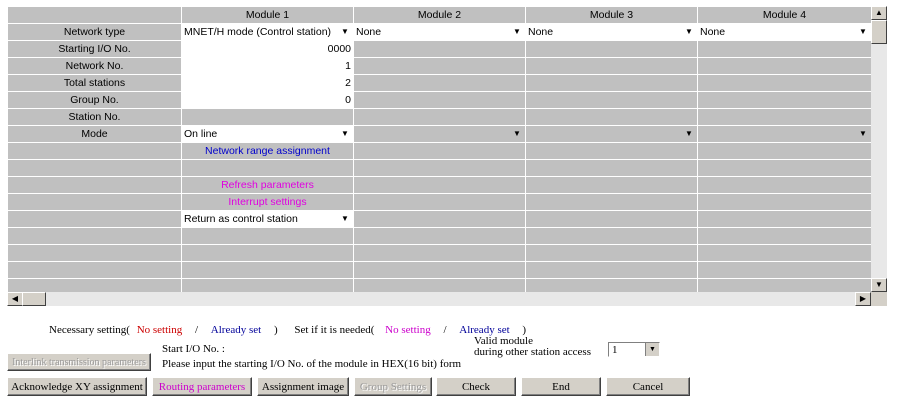 Image resolution: width=898 pixels, height=400 pixels. Describe the element at coordinates (258, 32) in the screenshot. I see `dropdown-value: MNET/H mode (Control station)` at that location.